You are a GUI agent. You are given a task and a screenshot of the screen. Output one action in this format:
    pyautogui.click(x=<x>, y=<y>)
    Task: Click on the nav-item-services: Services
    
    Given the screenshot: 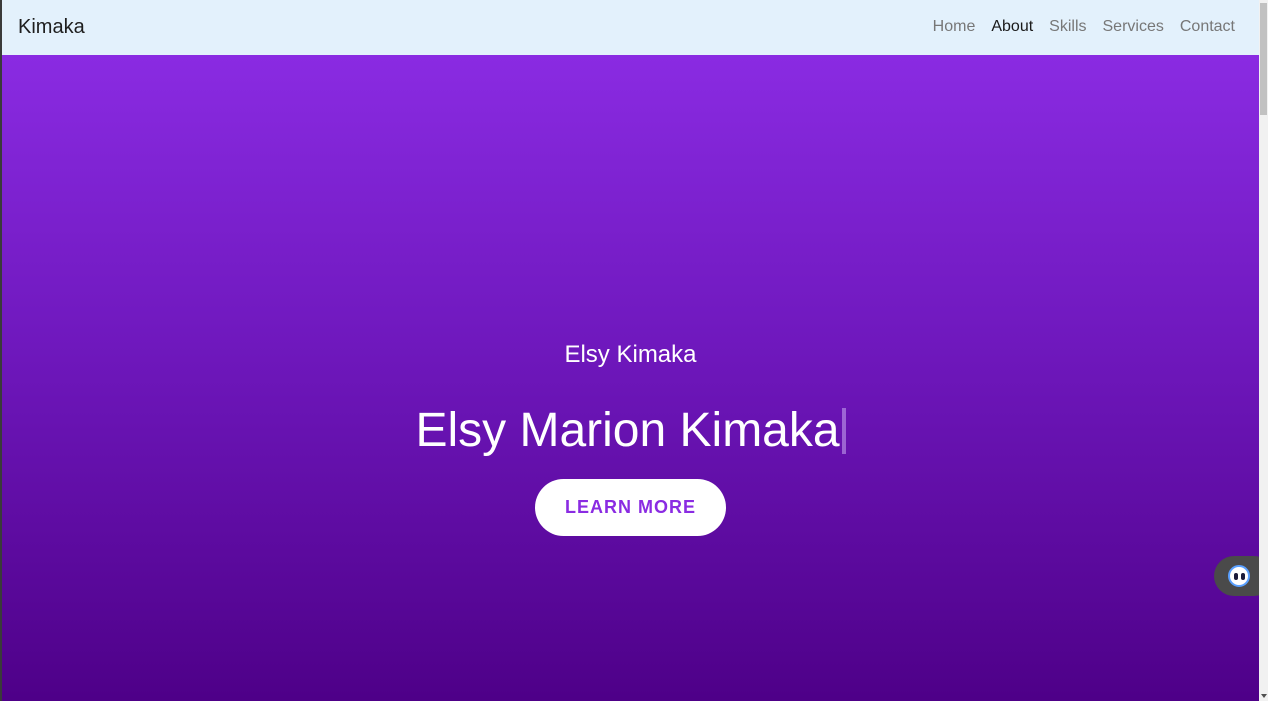 What is the action you would take?
    pyautogui.click(x=1133, y=27)
    